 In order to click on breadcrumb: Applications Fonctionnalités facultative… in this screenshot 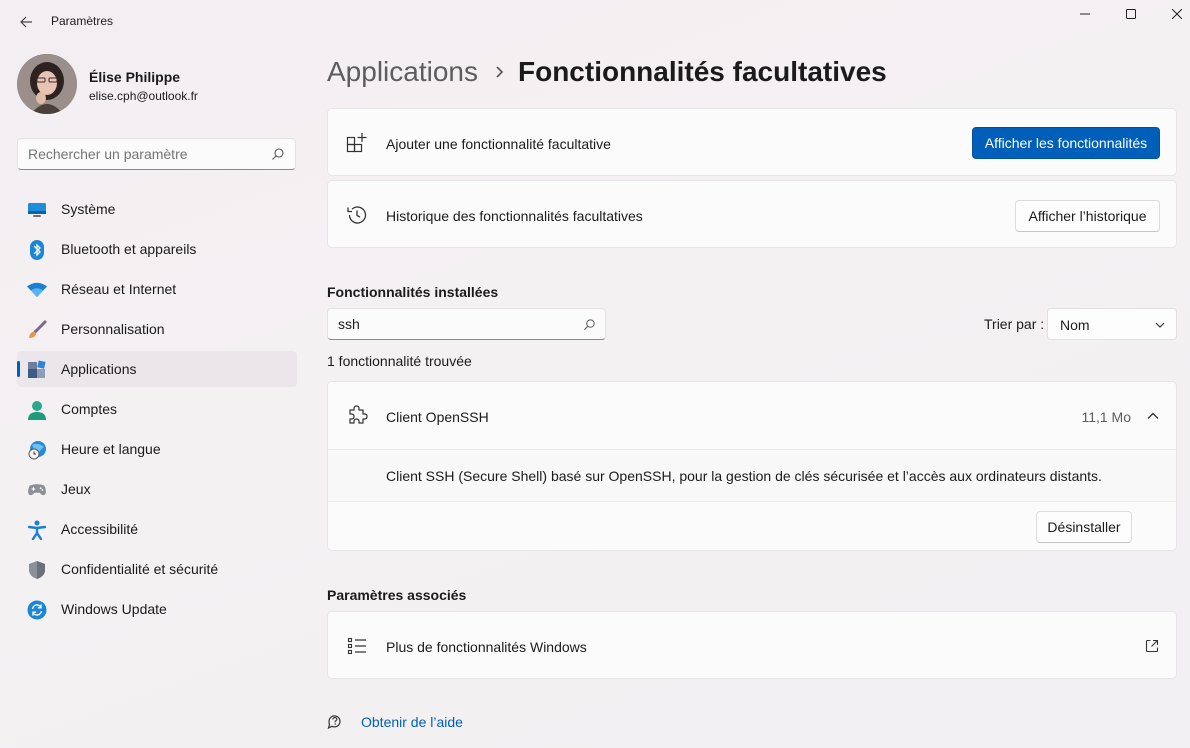, I will do `click(607, 72)`.